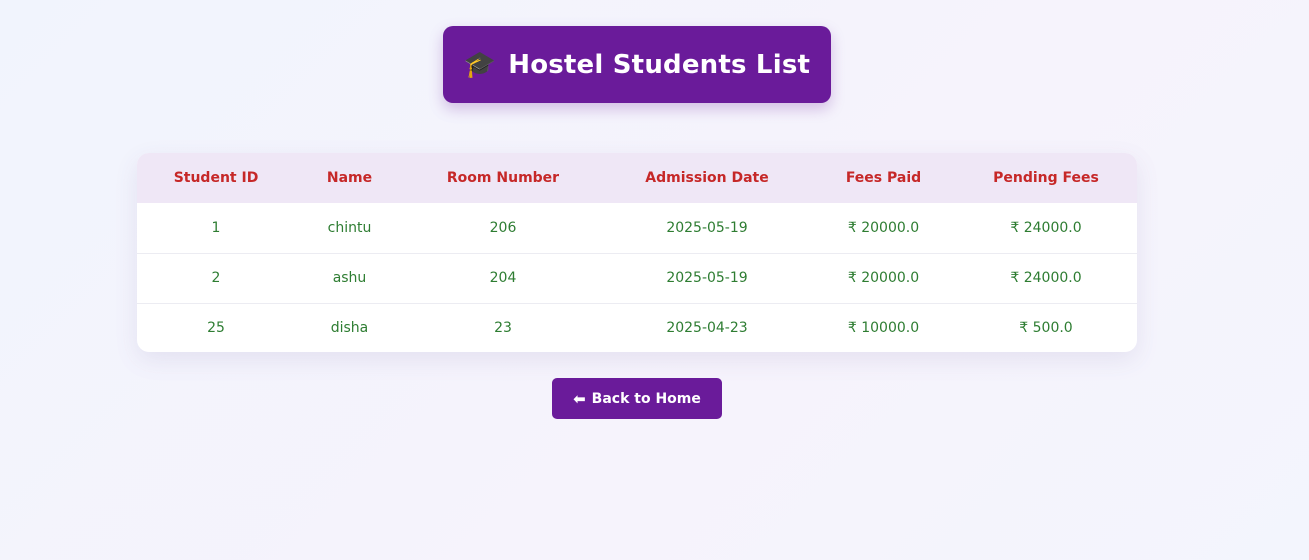 This screenshot has width=1309, height=560. I want to click on page-title: Hostel Students List, so click(659, 64).